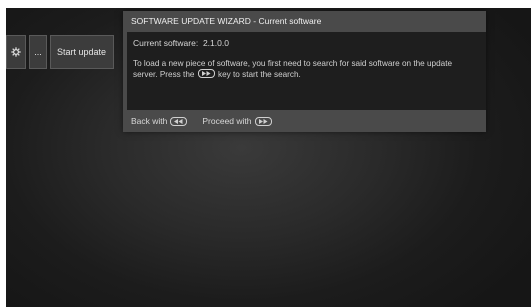 The width and height of the screenshot is (531, 307). I want to click on dialog-footer: Back with Proceed with, so click(209, 121).